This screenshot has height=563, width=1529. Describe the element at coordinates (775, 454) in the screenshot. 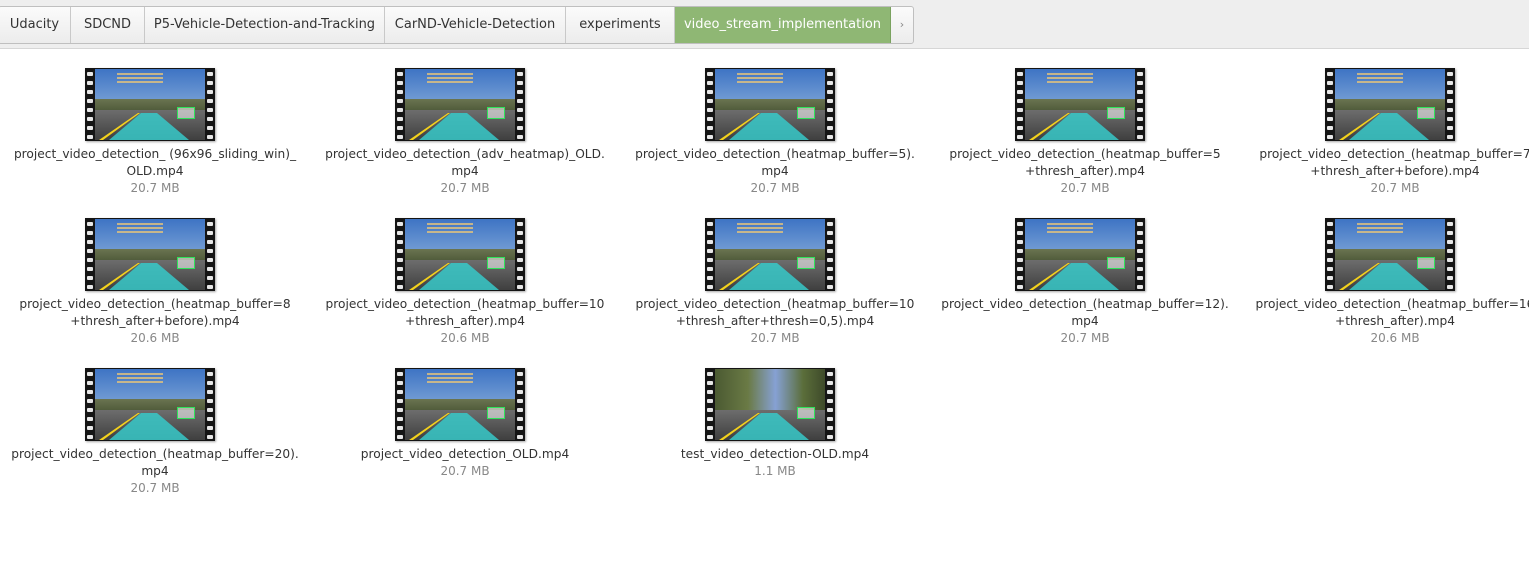

I see `file-name: test_video_detection-OLD.mp4` at that location.